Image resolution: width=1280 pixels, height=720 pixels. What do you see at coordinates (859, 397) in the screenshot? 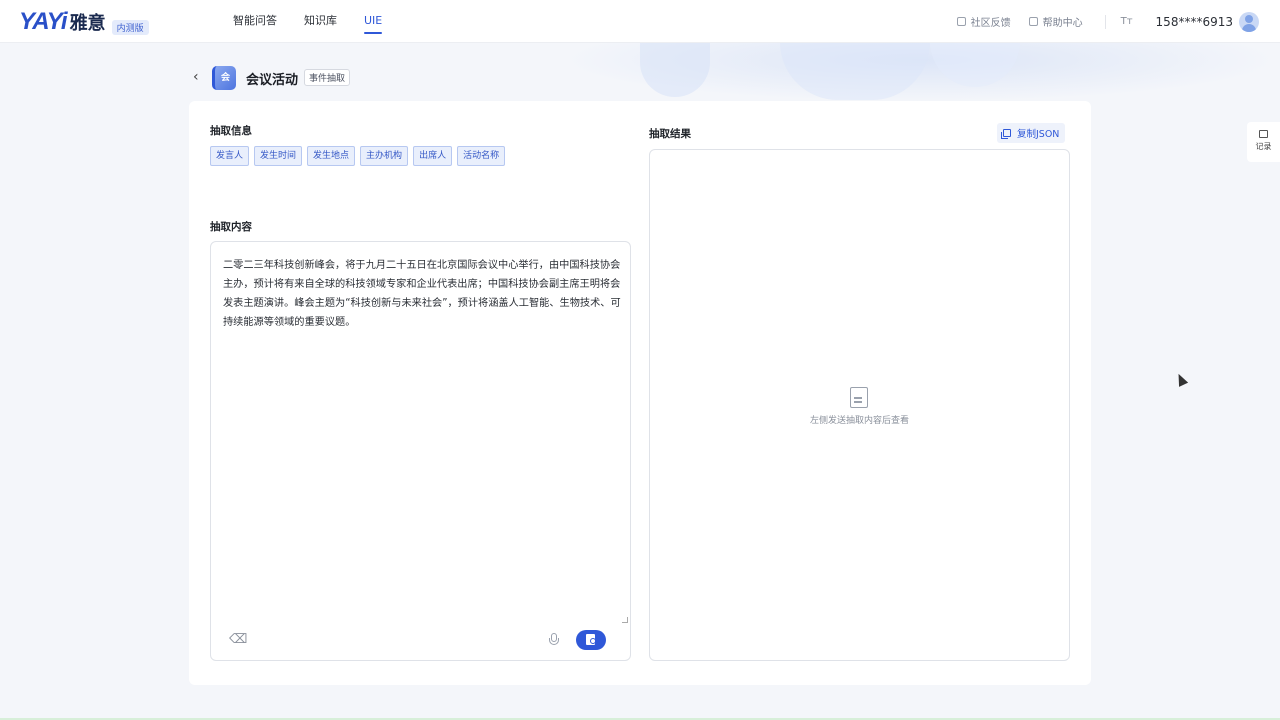
I see `empty-document-icon` at bounding box center [859, 397].